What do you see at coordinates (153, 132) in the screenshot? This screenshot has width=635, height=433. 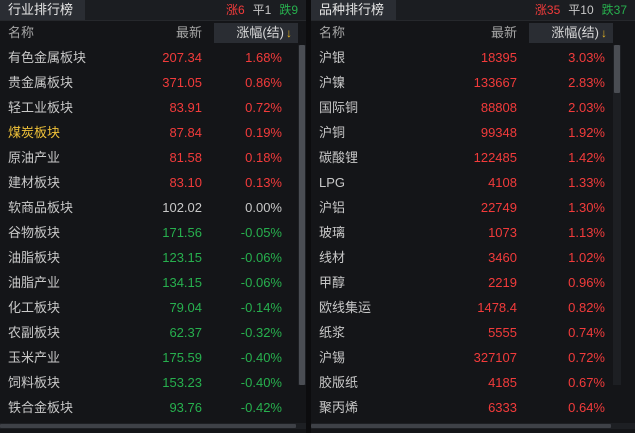 I see `table-row: 煤炭板块 87.84 0.19%` at bounding box center [153, 132].